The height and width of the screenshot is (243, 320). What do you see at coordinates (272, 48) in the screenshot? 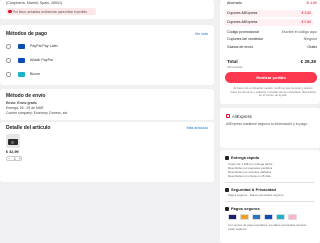
I see `summary-row-shipping: Gastos de envío Gratis` at bounding box center [272, 48].